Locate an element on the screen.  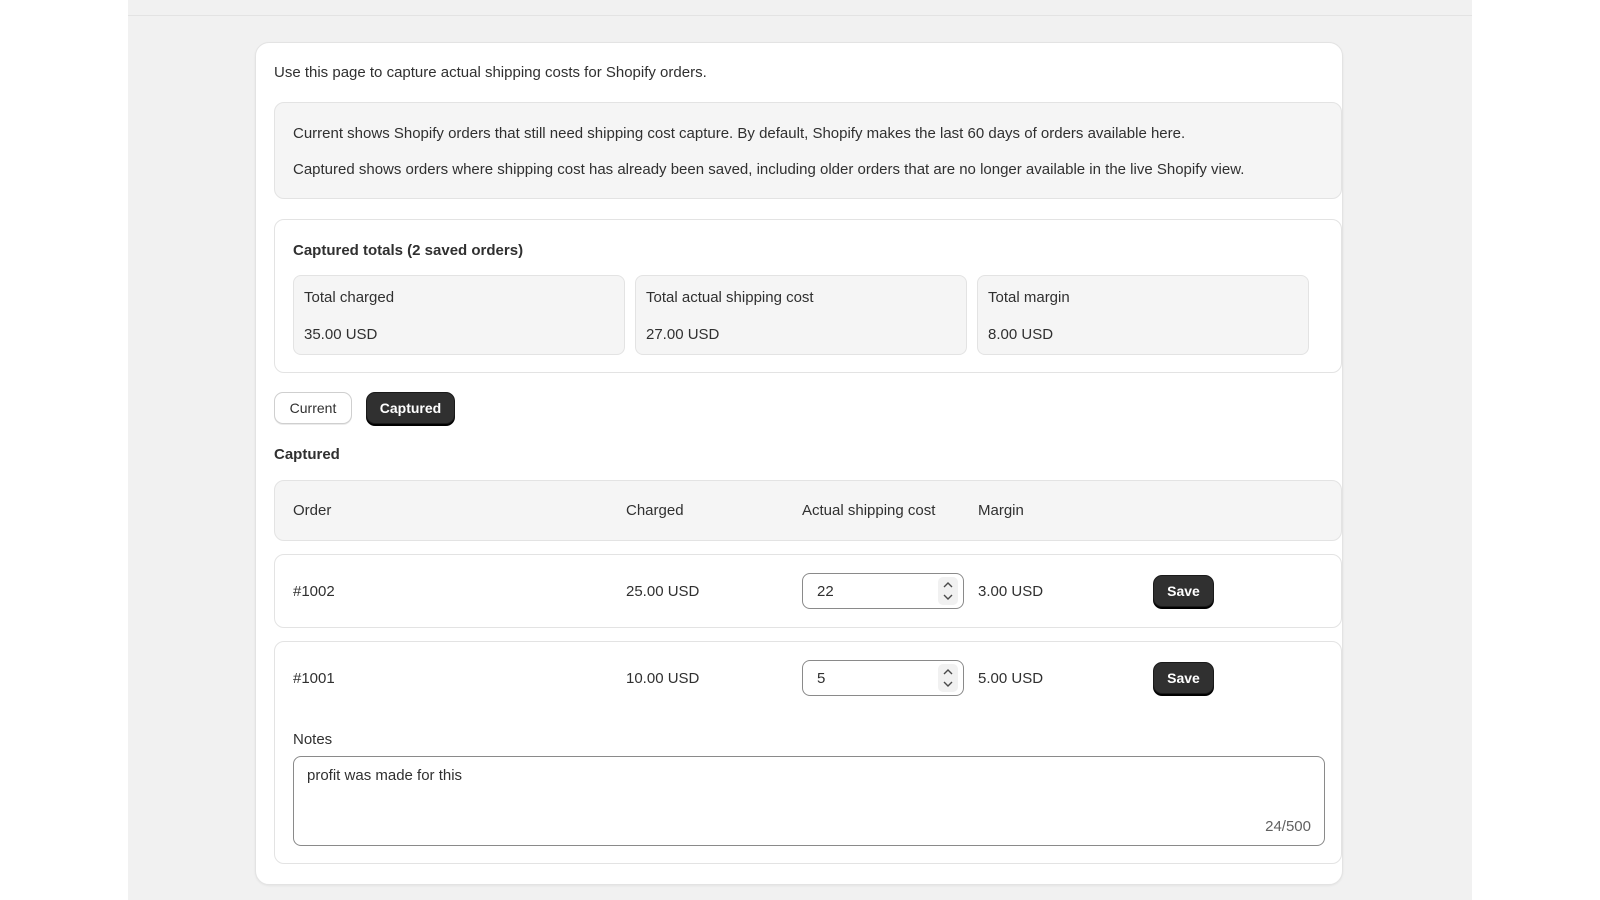
stat-total-margin: Total margin 8.00 USD is located at coordinates (1143, 315).